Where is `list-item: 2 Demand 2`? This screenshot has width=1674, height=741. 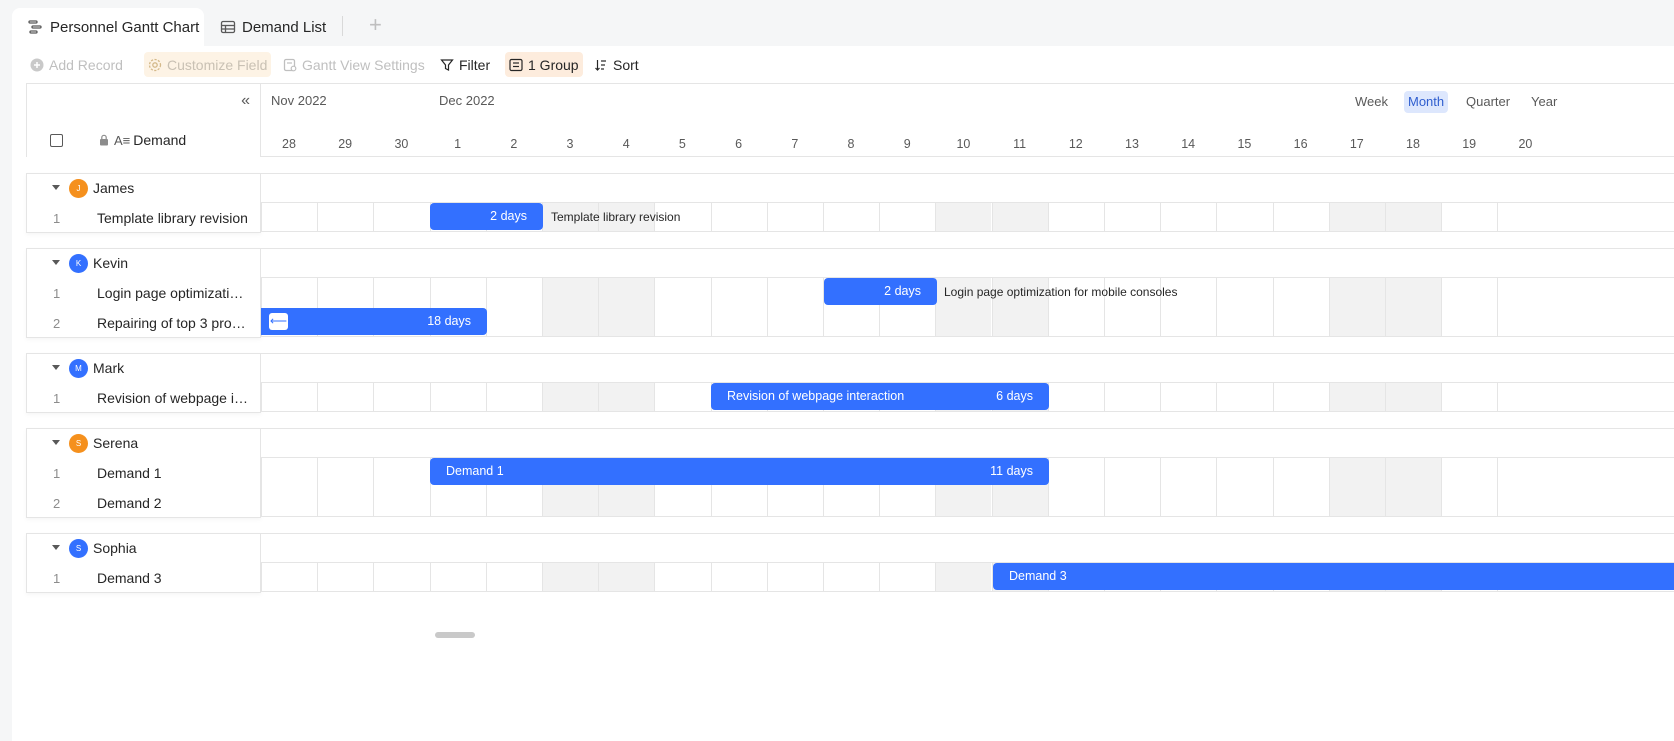 list-item: 2 Demand 2 is located at coordinates (143, 503).